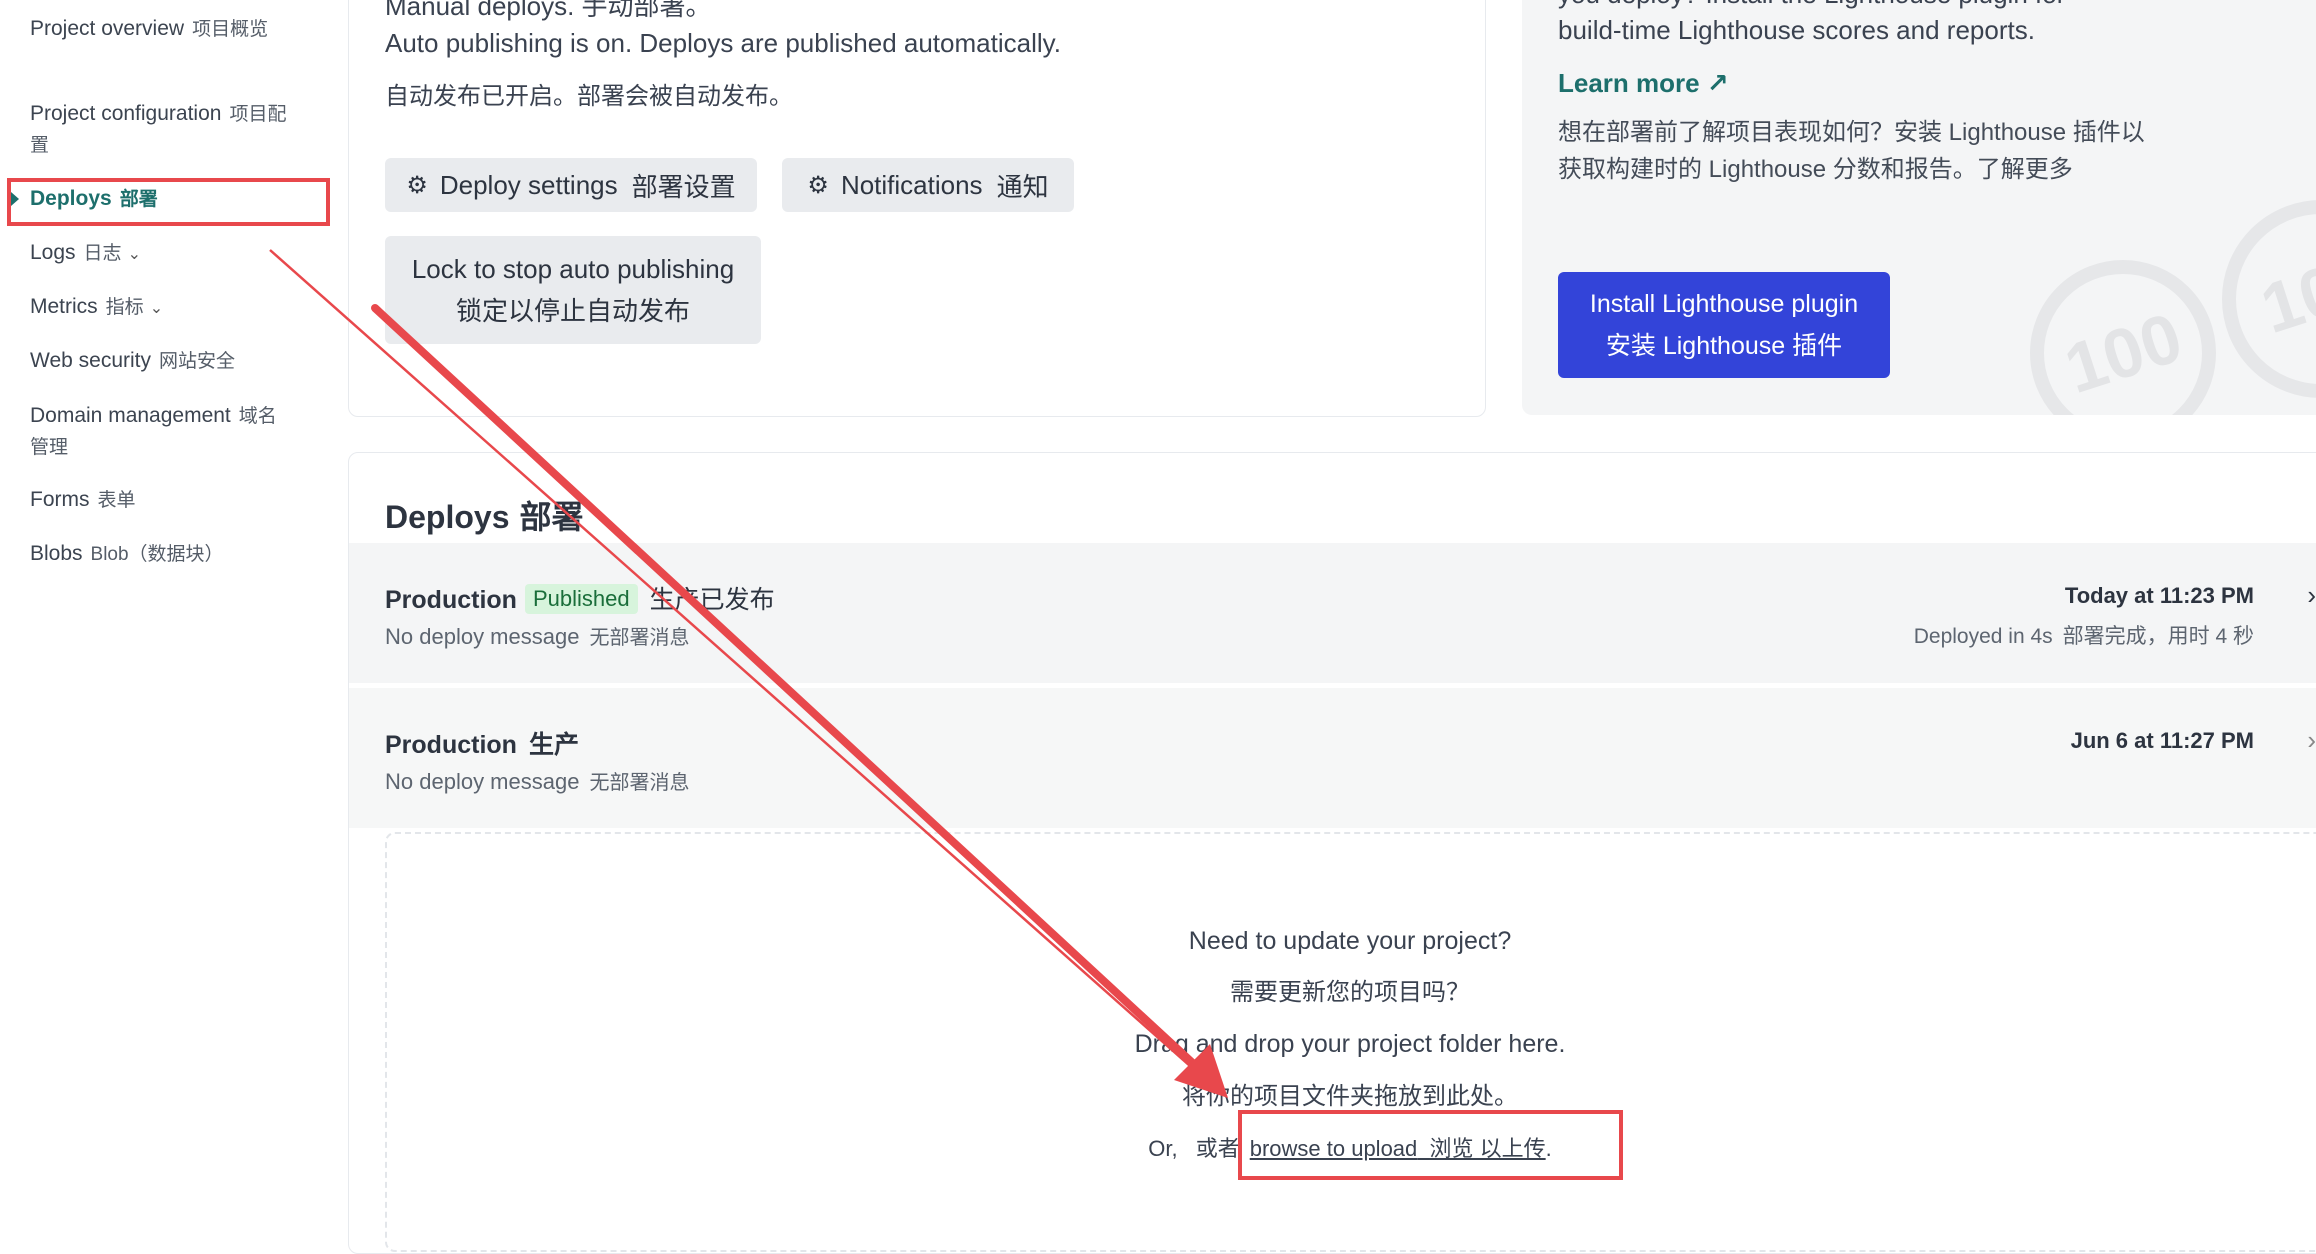  What do you see at coordinates (1724, 304) in the screenshot?
I see `install-label: Install Lighthouse plugin` at bounding box center [1724, 304].